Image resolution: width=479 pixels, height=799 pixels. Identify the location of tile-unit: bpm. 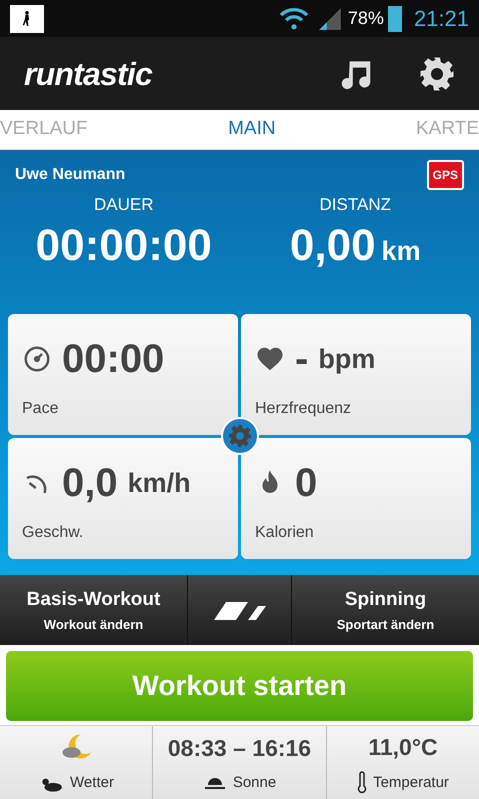
(347, 359).